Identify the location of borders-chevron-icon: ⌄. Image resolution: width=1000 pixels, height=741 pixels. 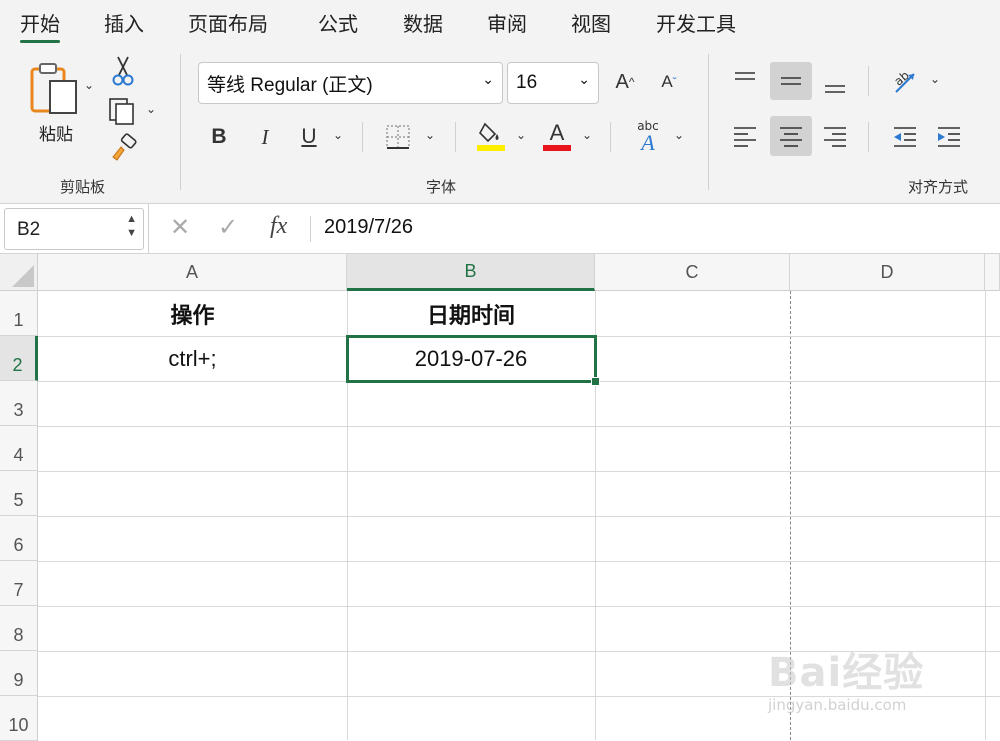
(430, 135).